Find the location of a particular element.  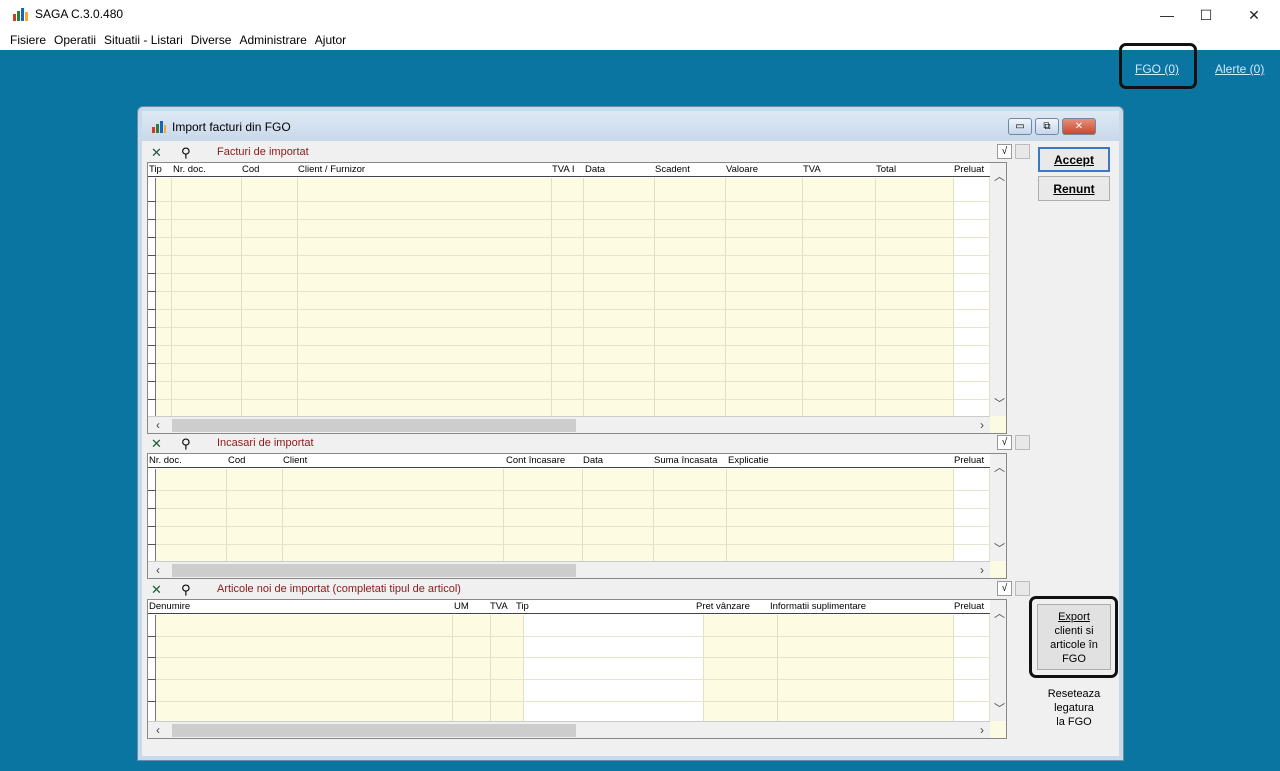

facturi-vscroll: ︿ ﹀ is located at coordinates (998, 289).